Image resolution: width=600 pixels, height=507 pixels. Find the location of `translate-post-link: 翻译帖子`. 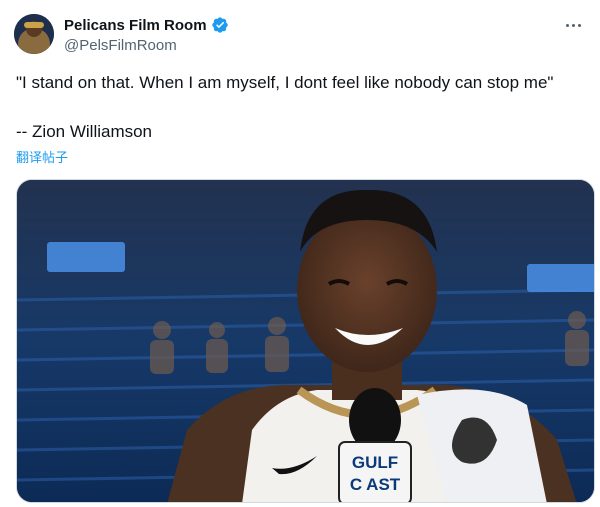

translate-post-link: 翻译帖子 is located at coordinates (42, 156).